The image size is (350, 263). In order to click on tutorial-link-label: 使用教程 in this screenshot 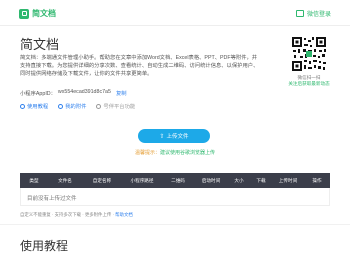, I will do `click(38, 107)`.